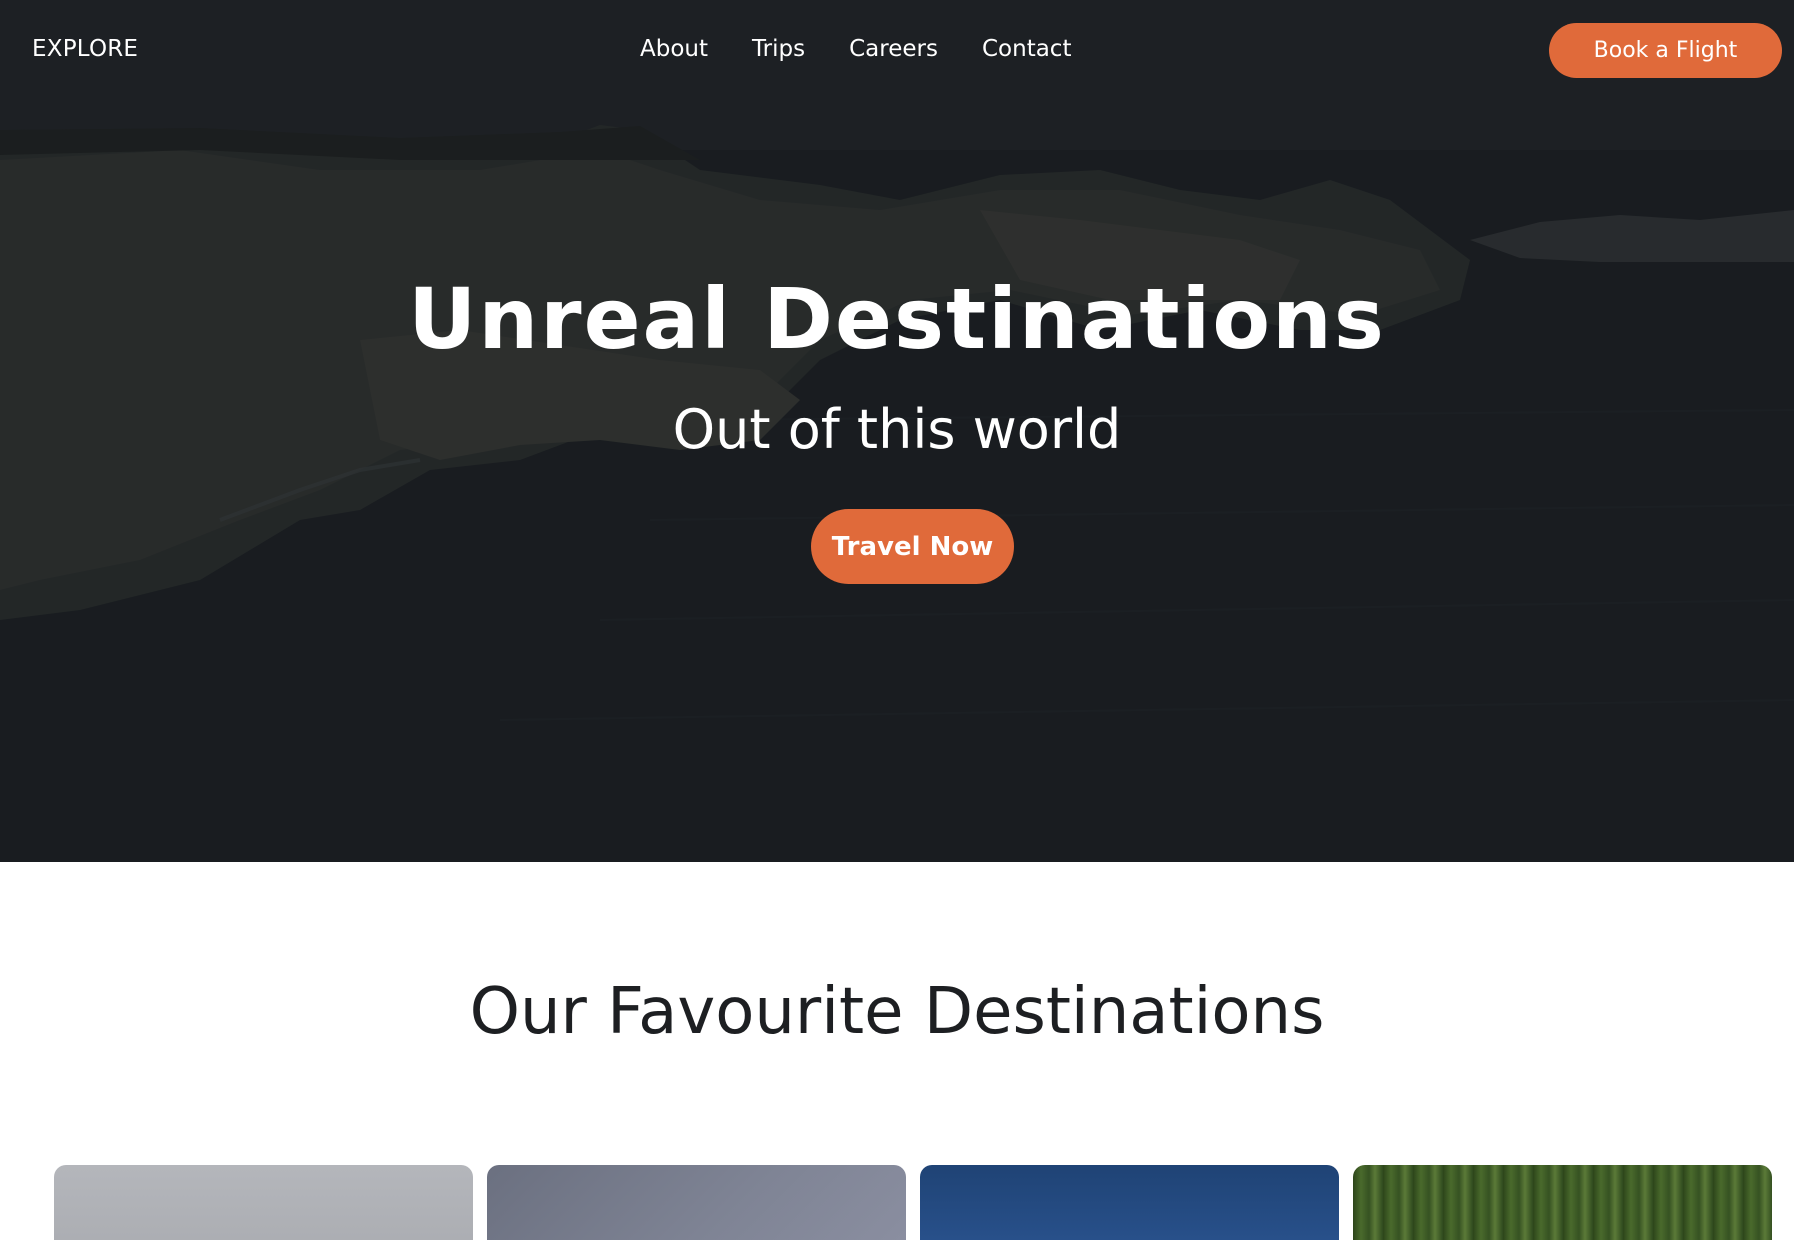  Describe the element at coordinates (778, 49) in the screenshot. I see `nav-link-trips: Trips` at that location.